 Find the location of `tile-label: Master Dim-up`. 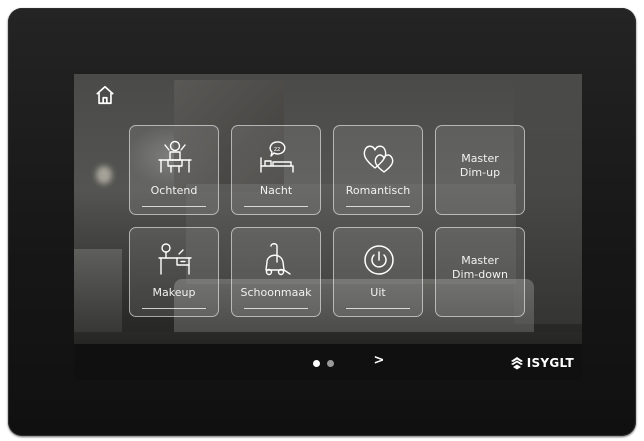

tile-label: Master Dim-up is located at coordinates (480, 165).